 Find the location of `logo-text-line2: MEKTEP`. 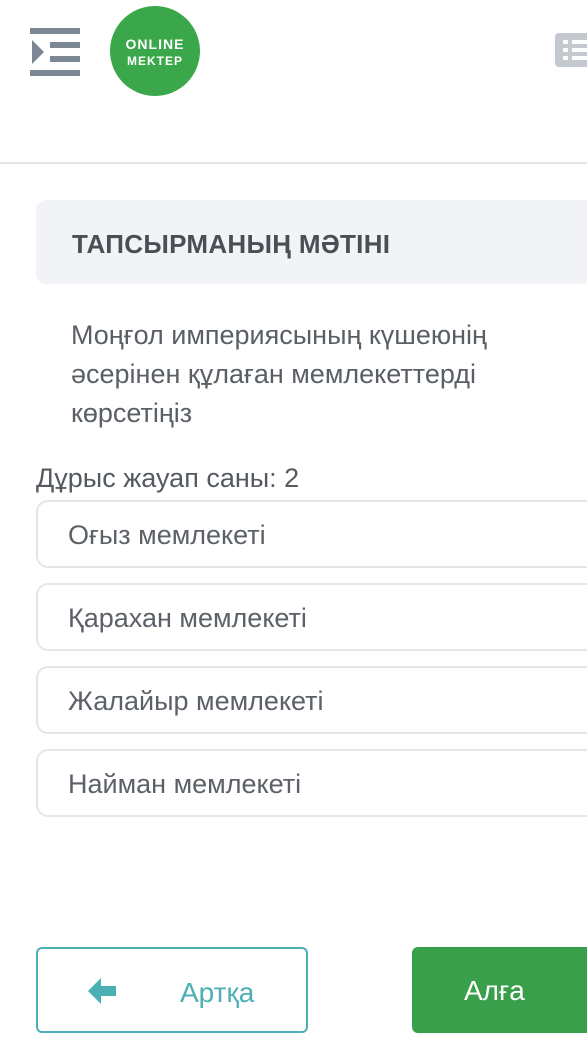

logo-text-line2: MEKTEP is located at coordinates (154, 61).